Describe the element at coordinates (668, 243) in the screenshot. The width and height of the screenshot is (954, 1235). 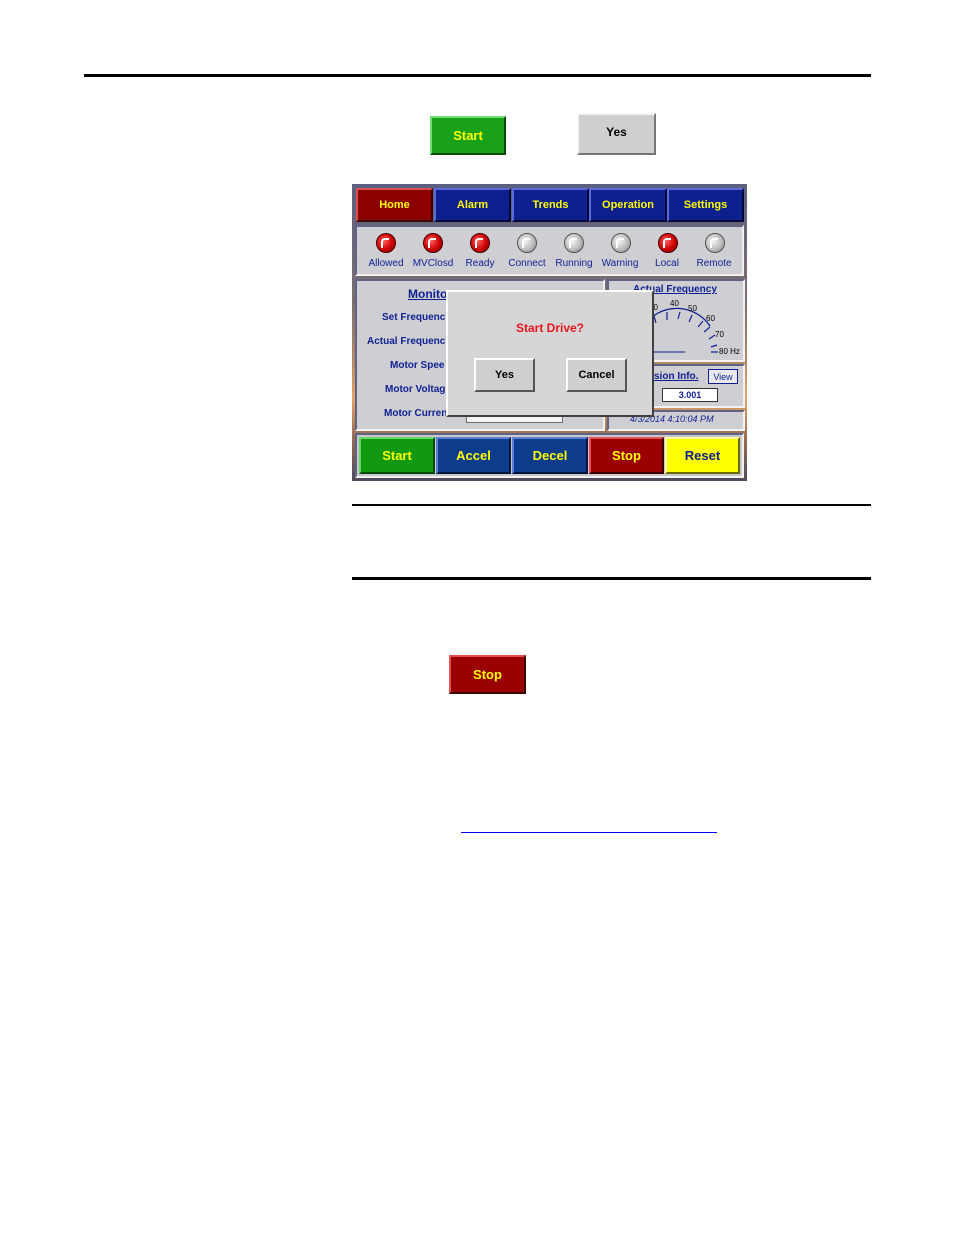
I see `local-led-icon` at that location.